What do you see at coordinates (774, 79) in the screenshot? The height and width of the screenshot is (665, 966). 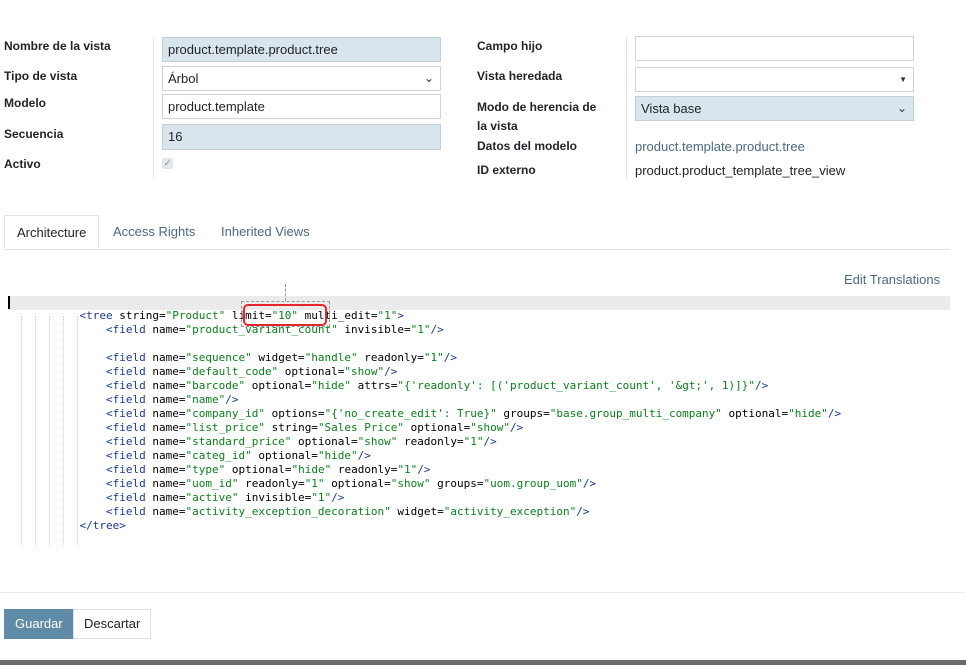 I see `inherited-view-select: ▼` at bounding box center [774, 79].